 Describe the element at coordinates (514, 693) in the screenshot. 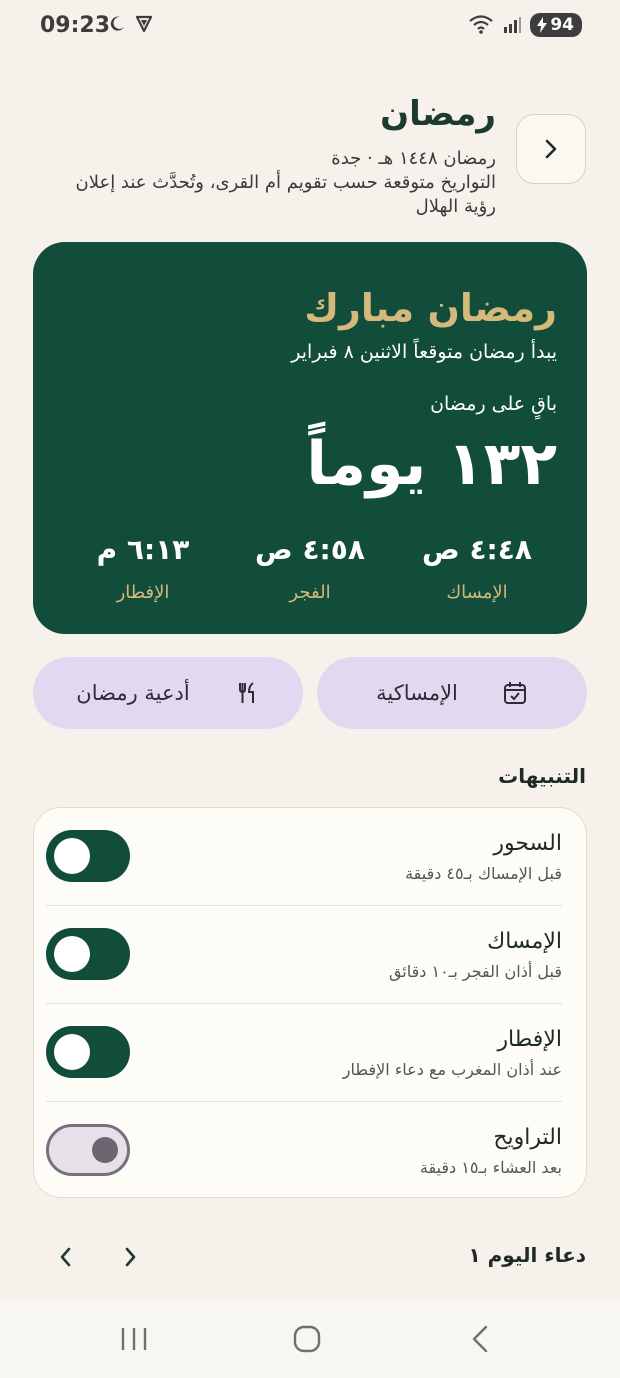

I see `calendar-check-icon` at that location.